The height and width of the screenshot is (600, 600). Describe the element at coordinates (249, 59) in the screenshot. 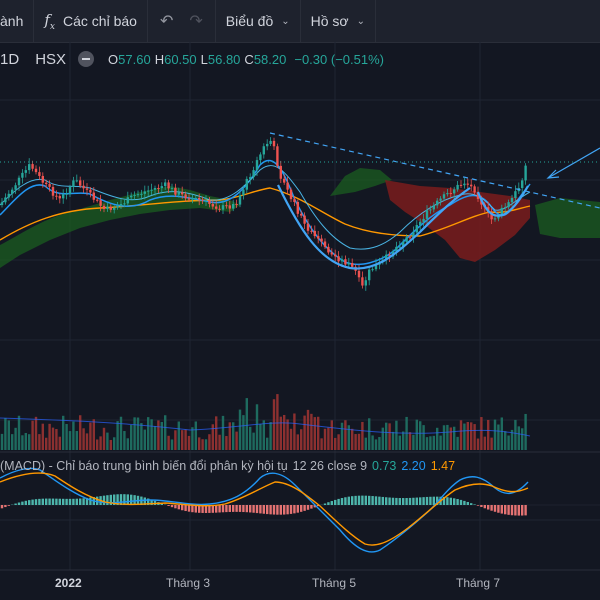

I see `close-label: C` at that location.